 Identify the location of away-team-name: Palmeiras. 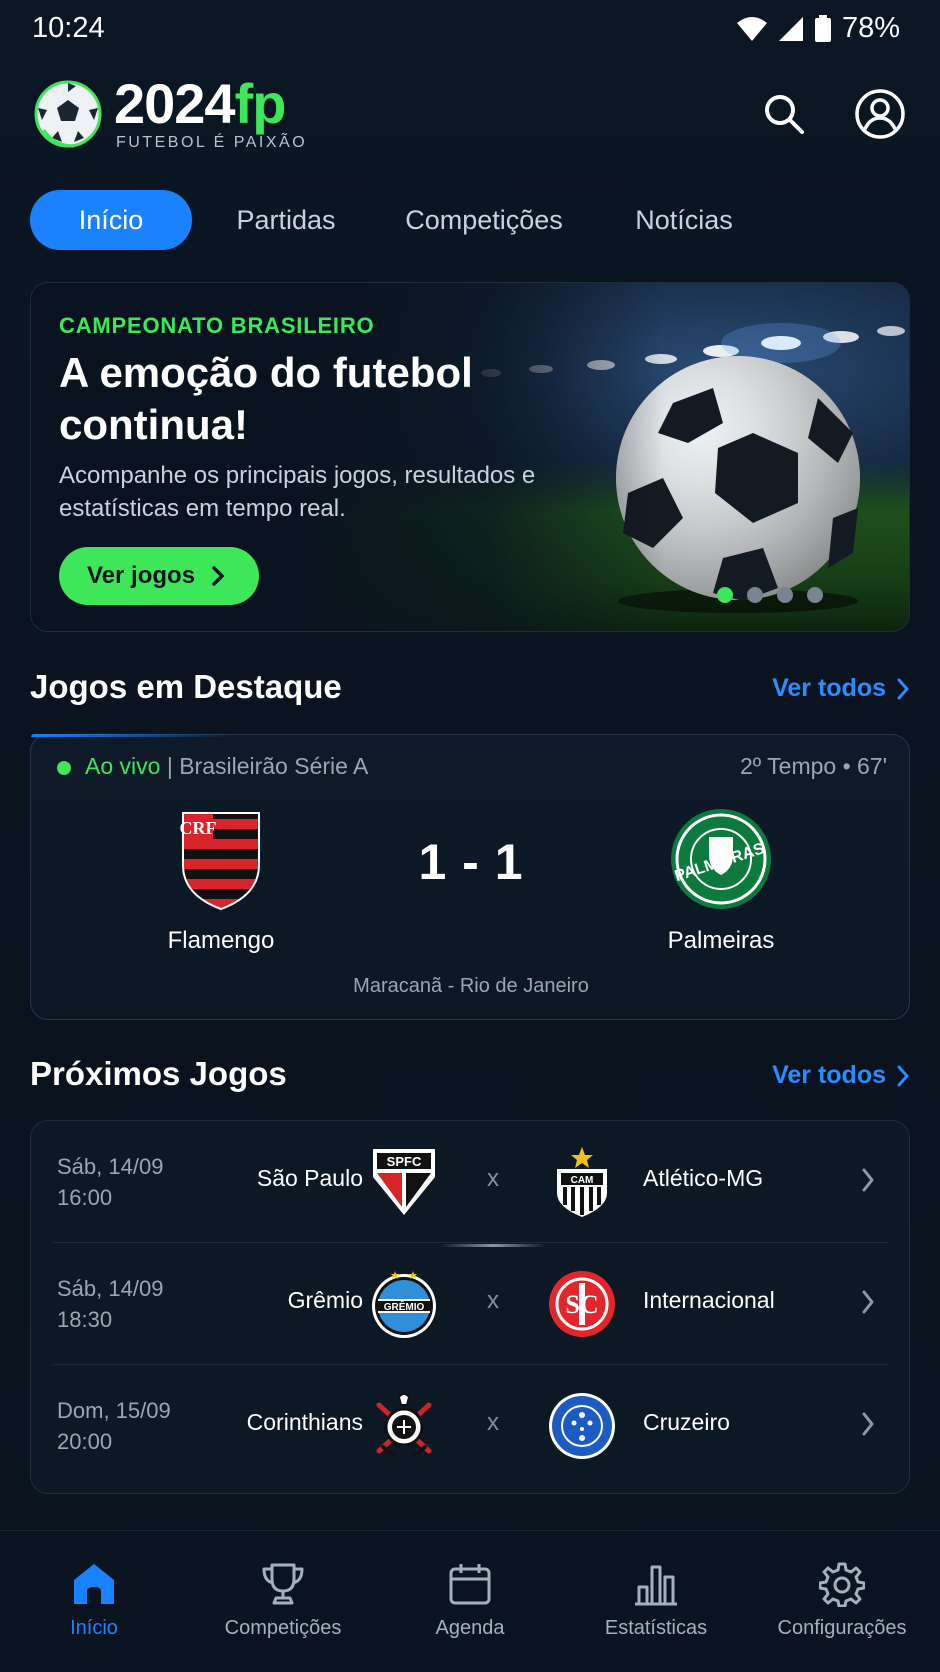
(721, 940).